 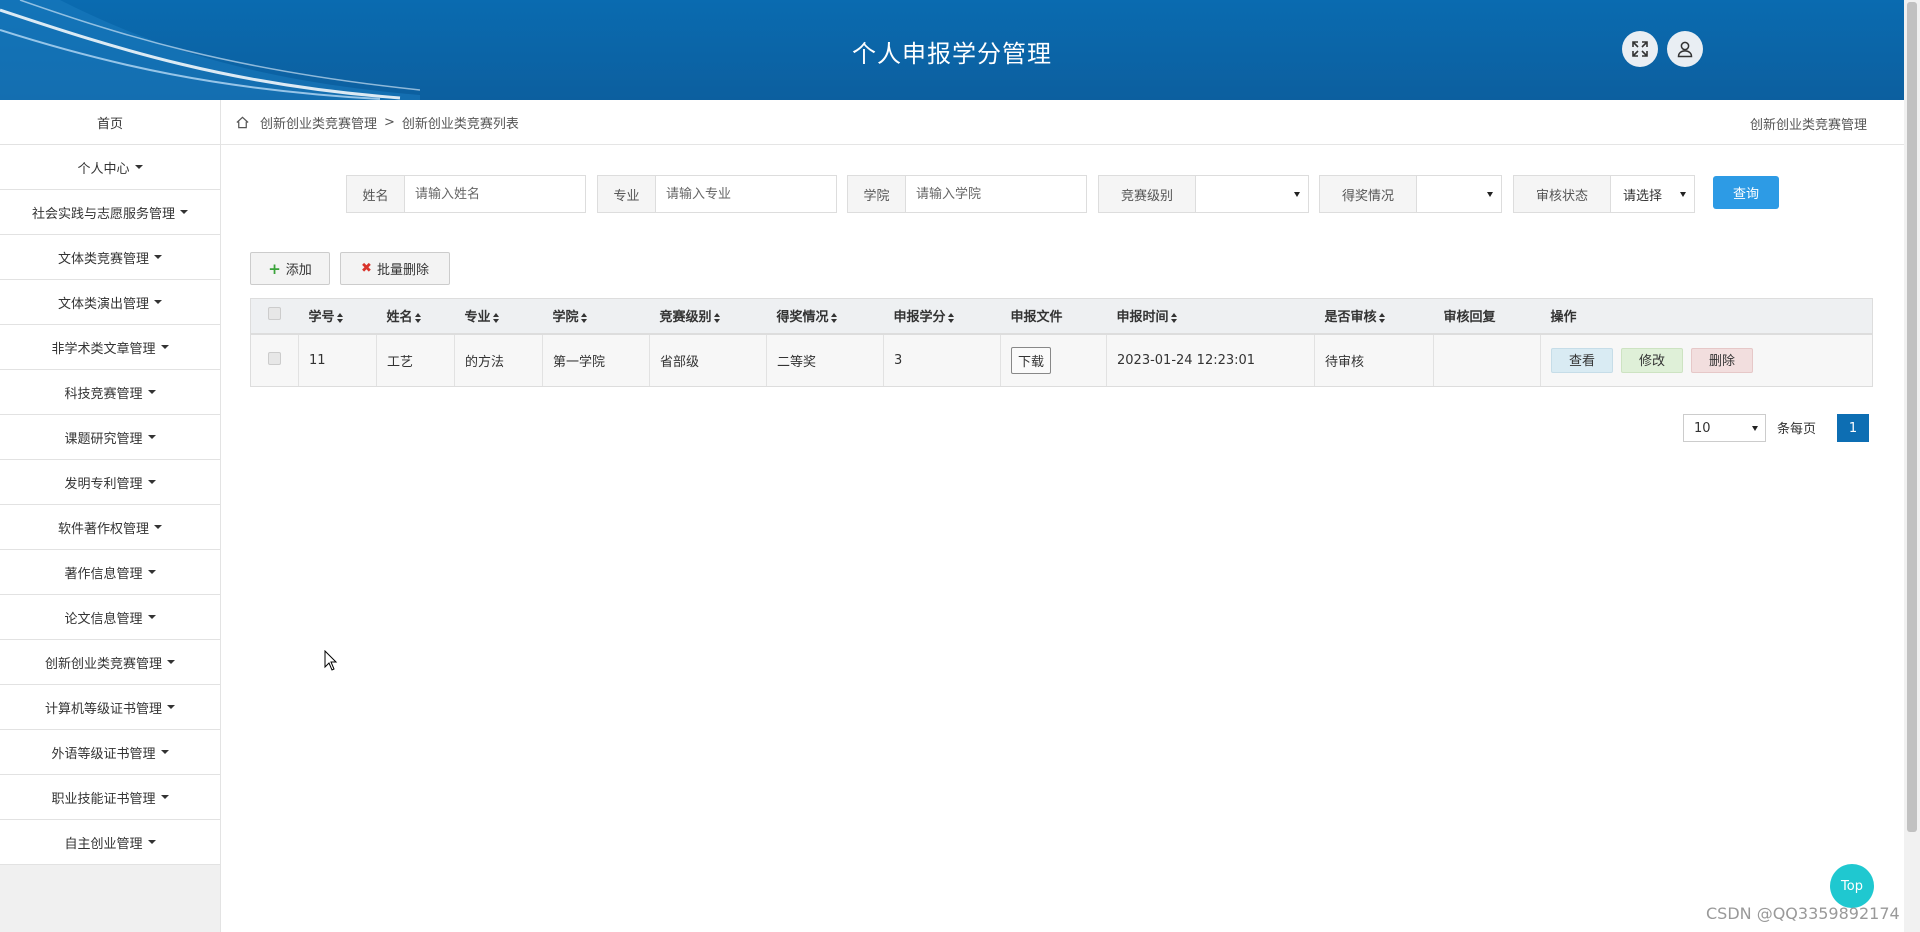 I want to click on cell-file: 下载, so click(x=1053, y=360).